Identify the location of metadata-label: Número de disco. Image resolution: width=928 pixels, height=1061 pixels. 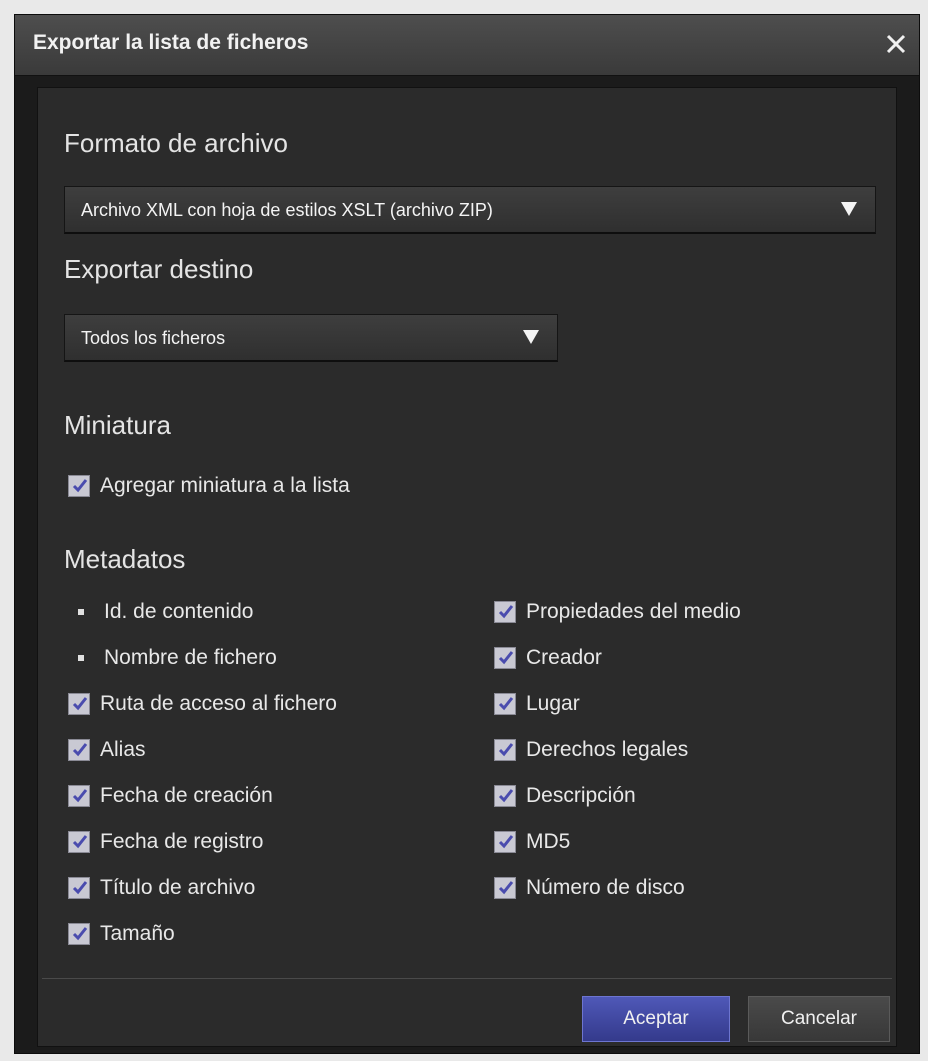
(605, 887).